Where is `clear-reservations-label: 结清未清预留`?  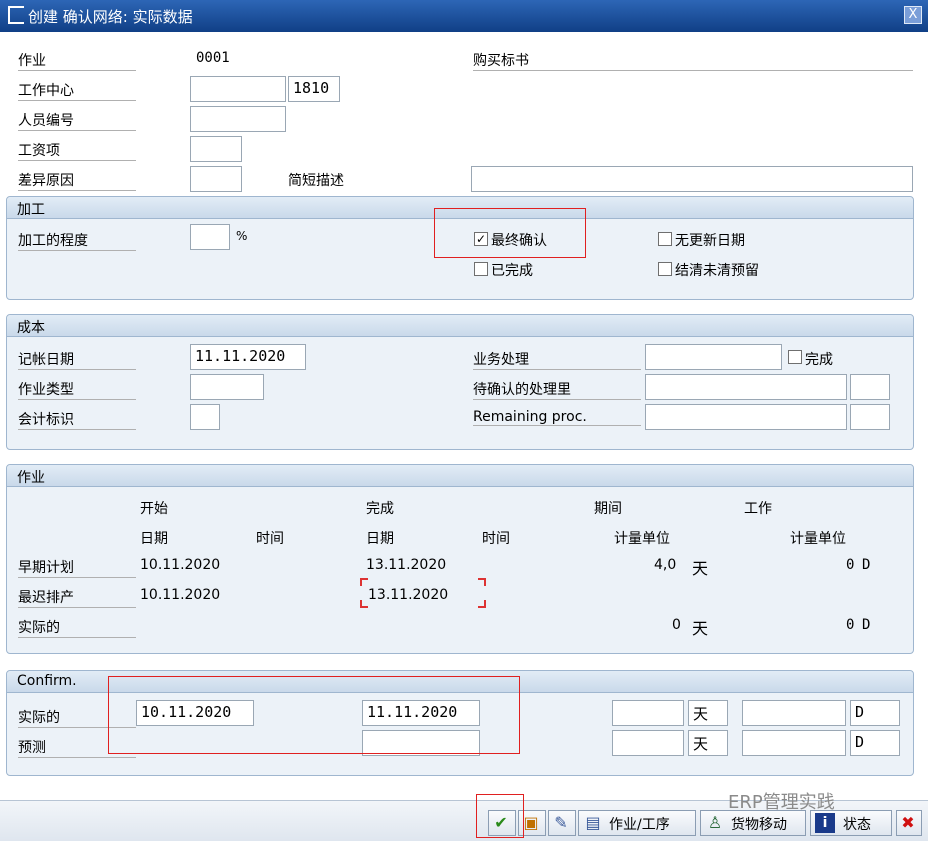
clear-reservations-label: 结清未清预留 is located at coordinates (717, 271).